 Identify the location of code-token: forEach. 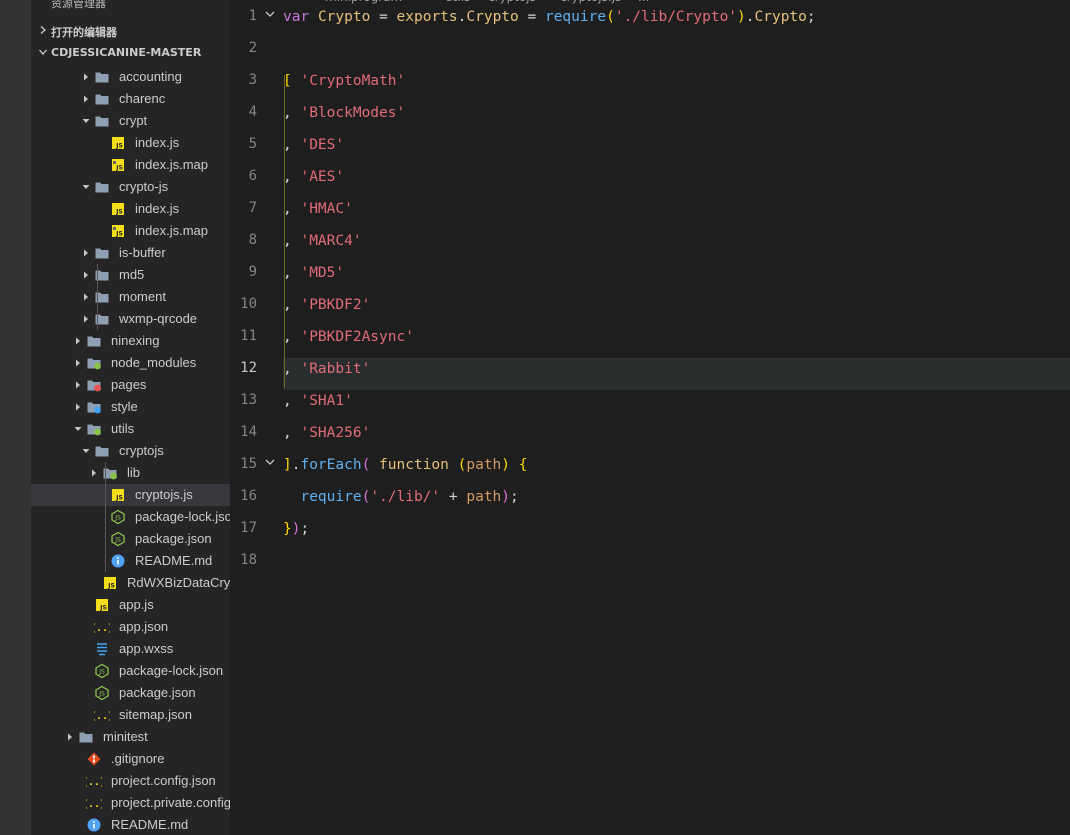
(331, 465).